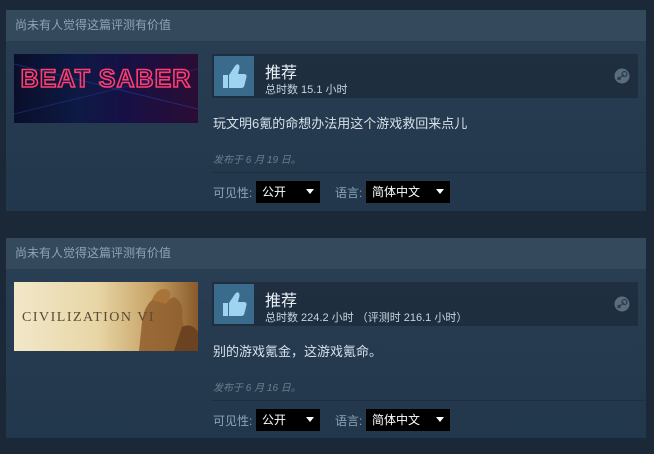 The height and width of the screenshot is (454, 654). Describe the element at coordinates (340, 123) in the screenshot. I see `review-text: 玩文明6氪的命想办法用这个游戏救回来点儿` at that location.